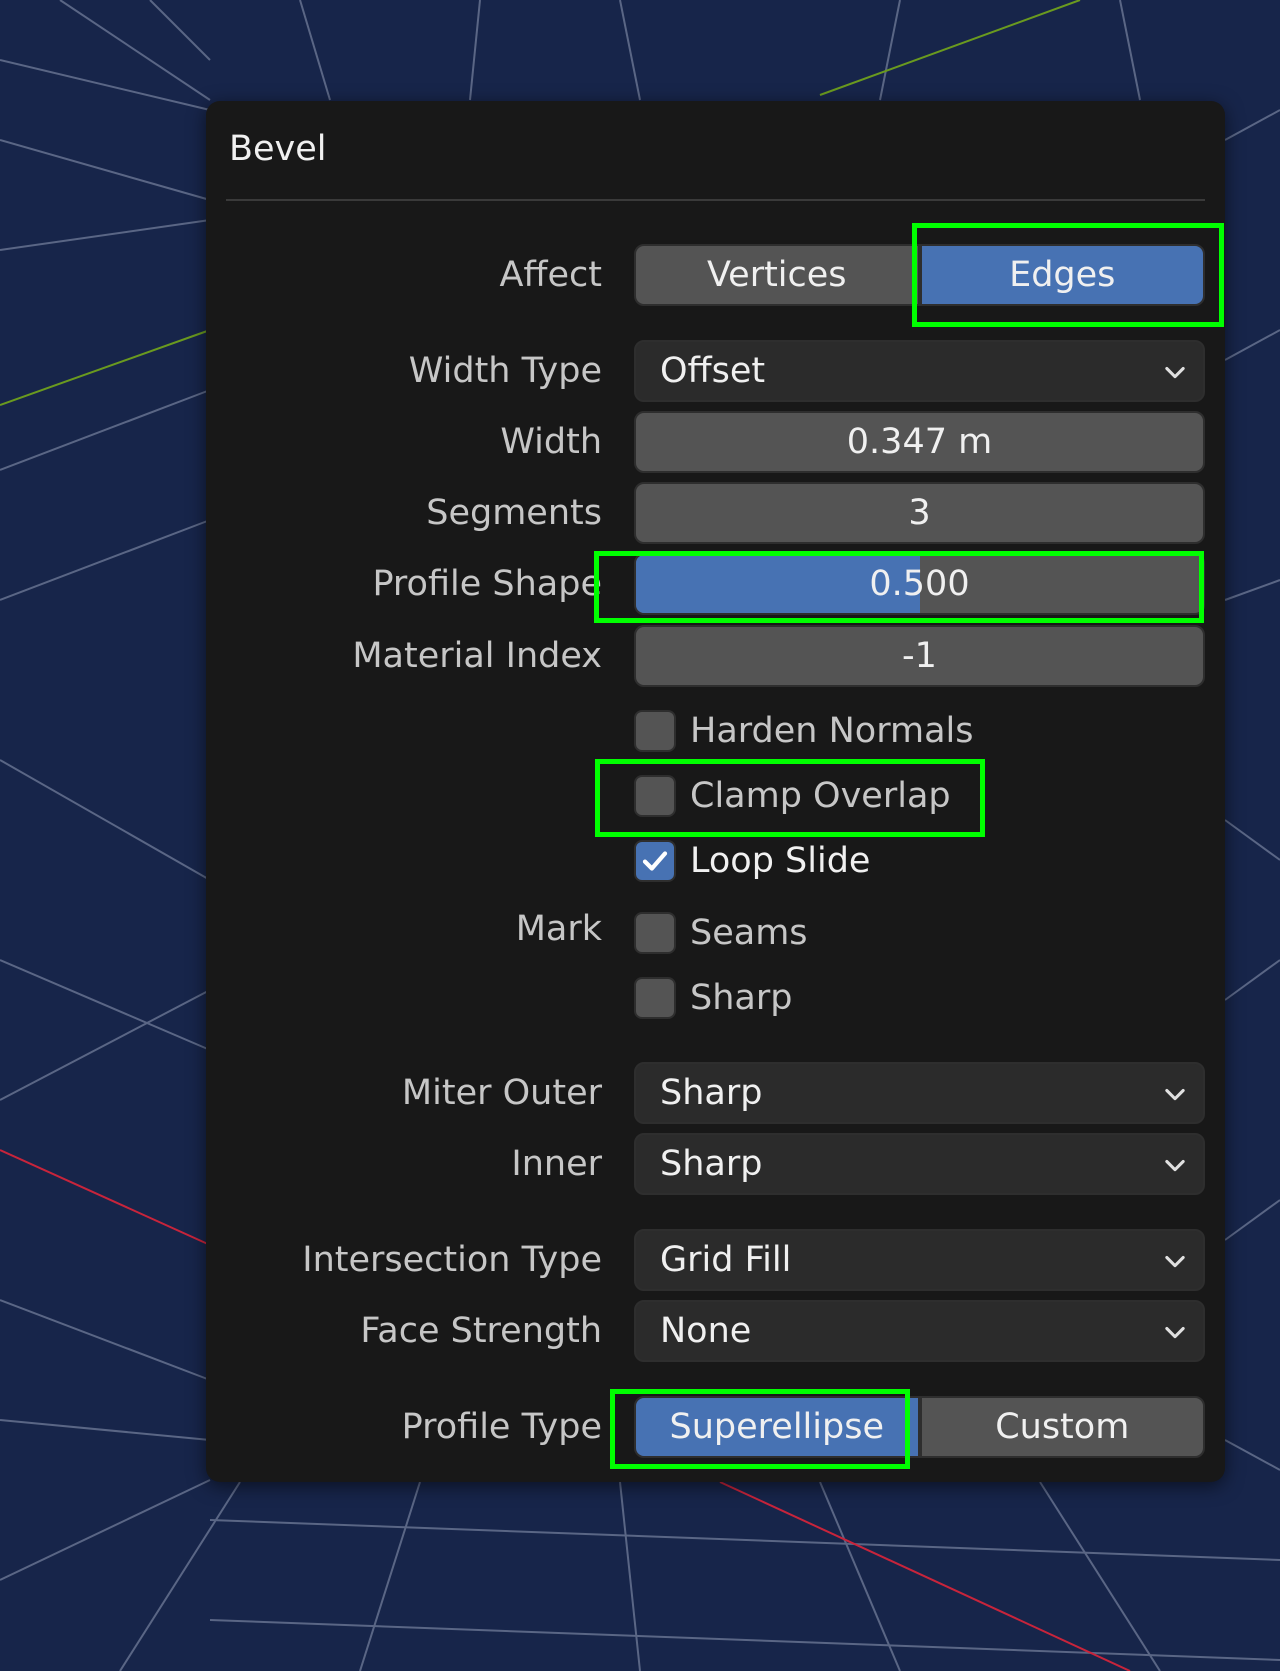 This screenshot has width=1280, height=1671. I want to click on panel-title: Bevel, so click(278, 149).